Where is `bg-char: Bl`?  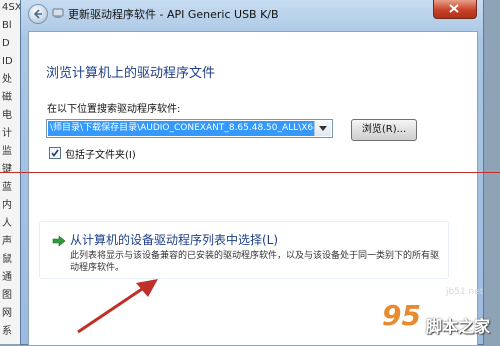 bg-char: Bl is located at coordinates (7, 25).